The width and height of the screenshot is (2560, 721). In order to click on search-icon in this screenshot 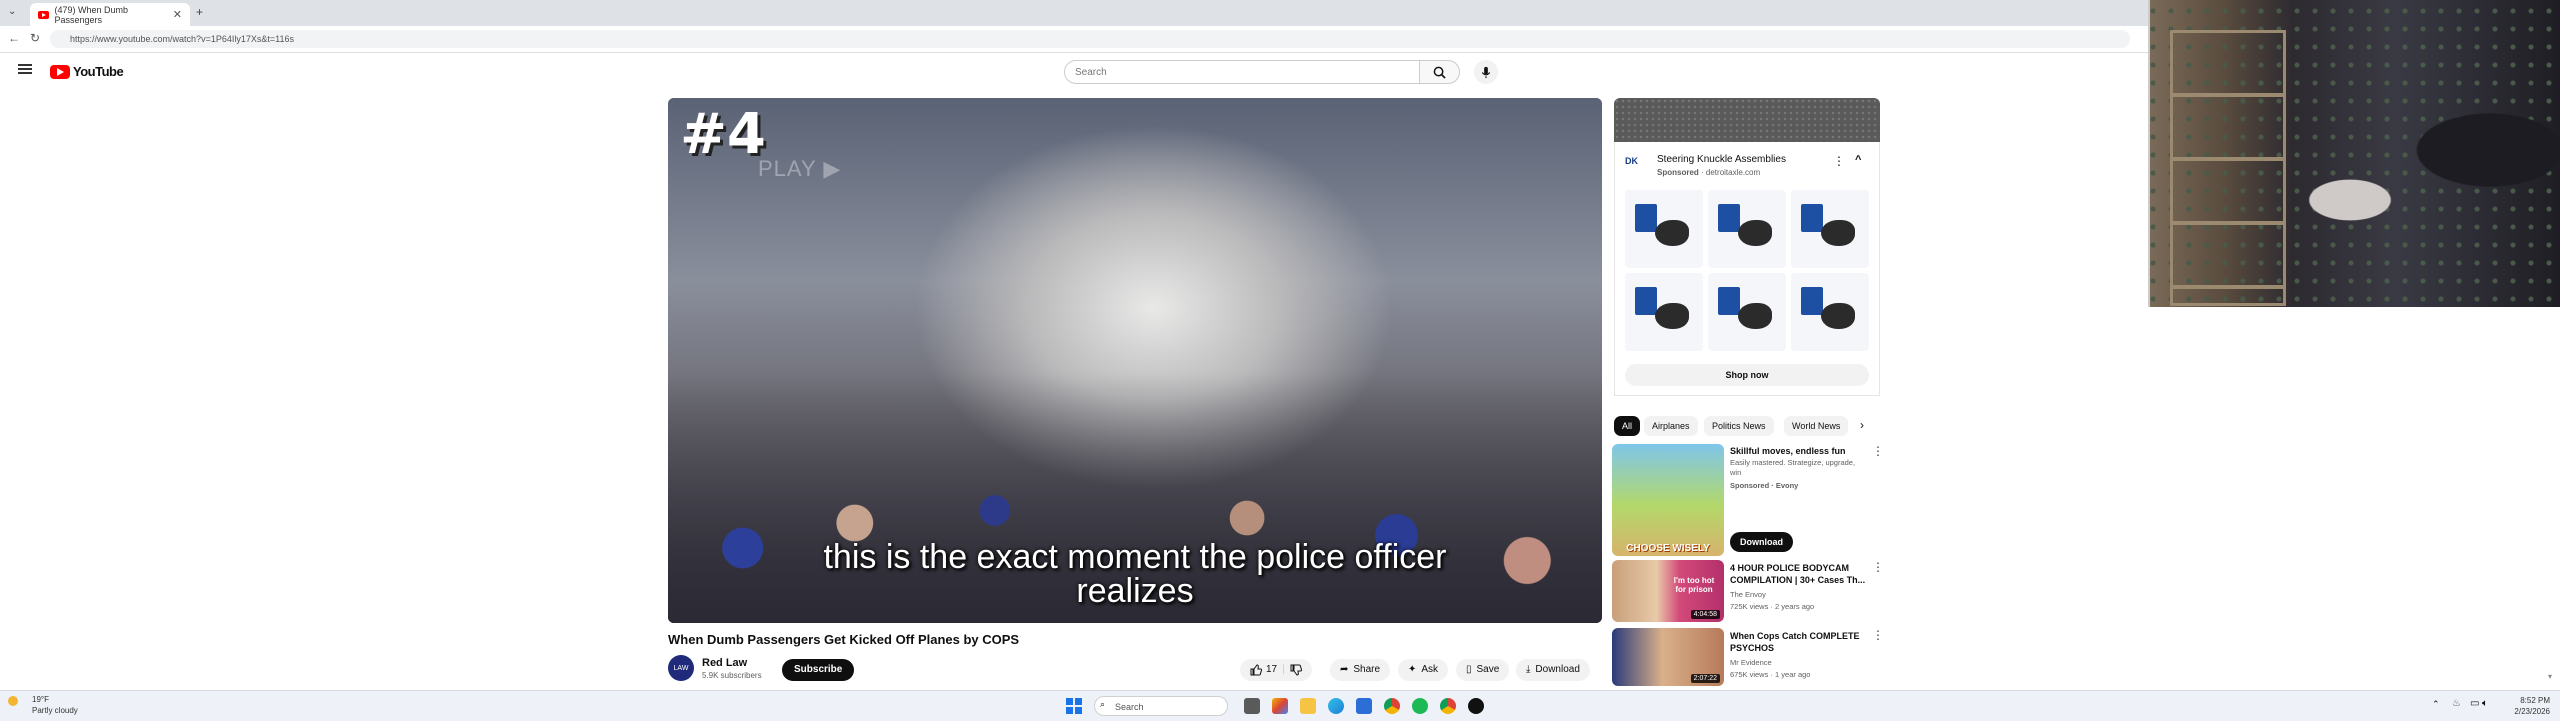, I will do `click(1439, 72)`.